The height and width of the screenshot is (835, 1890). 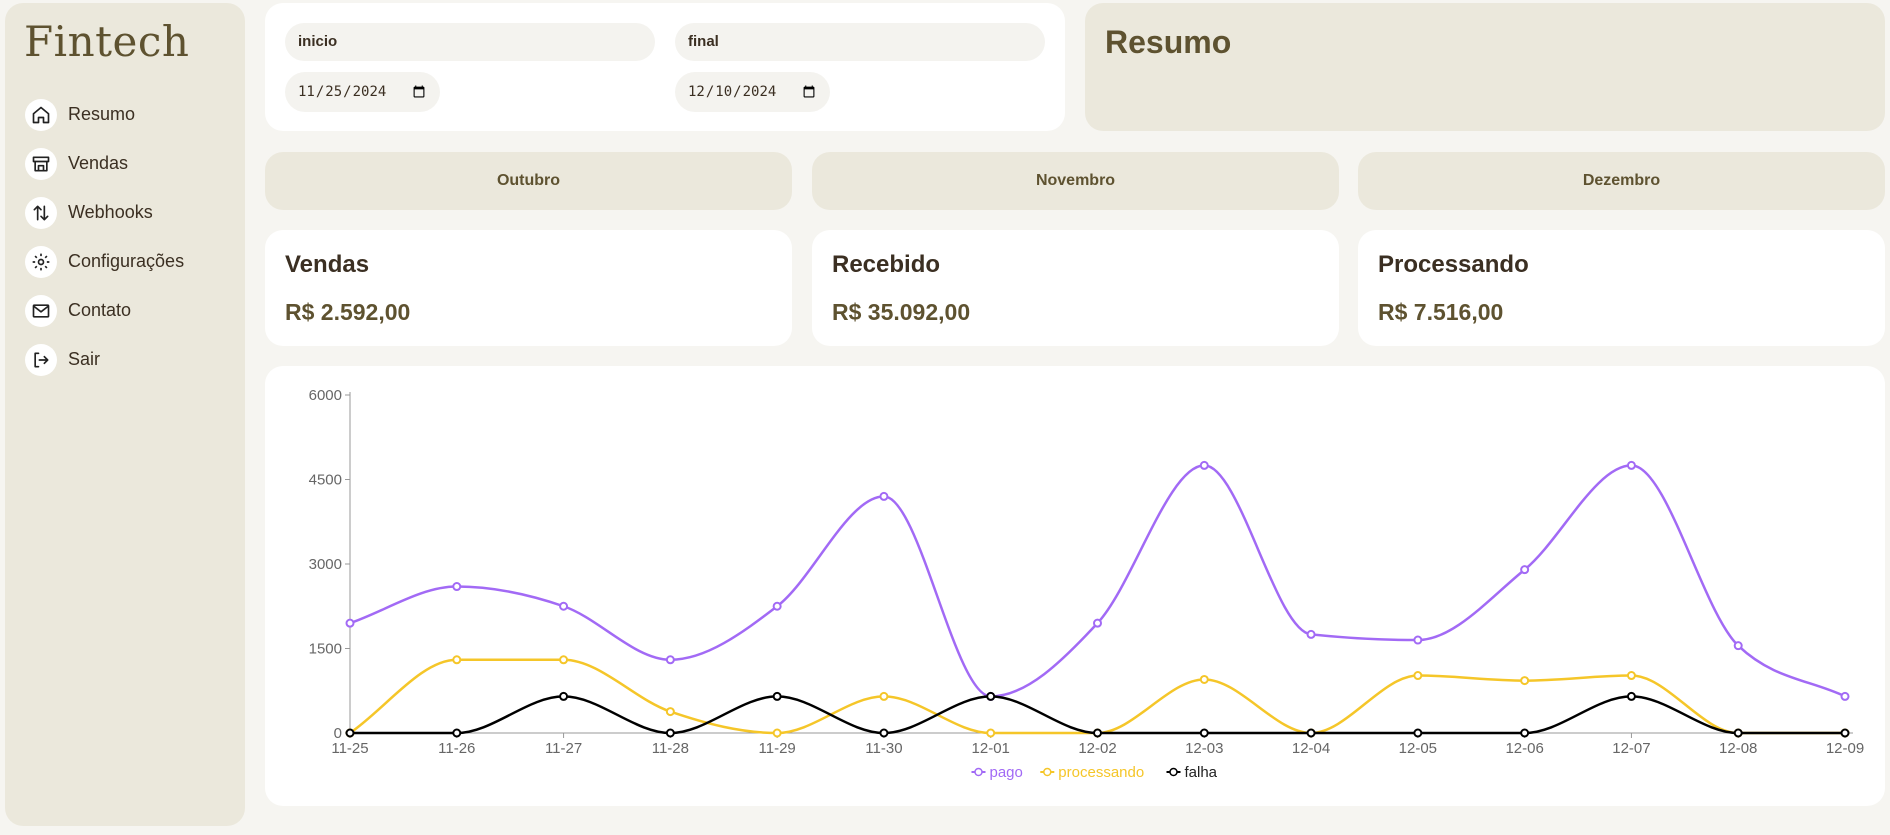 What do you see at coordinates (1453, 264) in the screenshot?
I see `stat-title: Processando` at bounding box center [1453, 264].